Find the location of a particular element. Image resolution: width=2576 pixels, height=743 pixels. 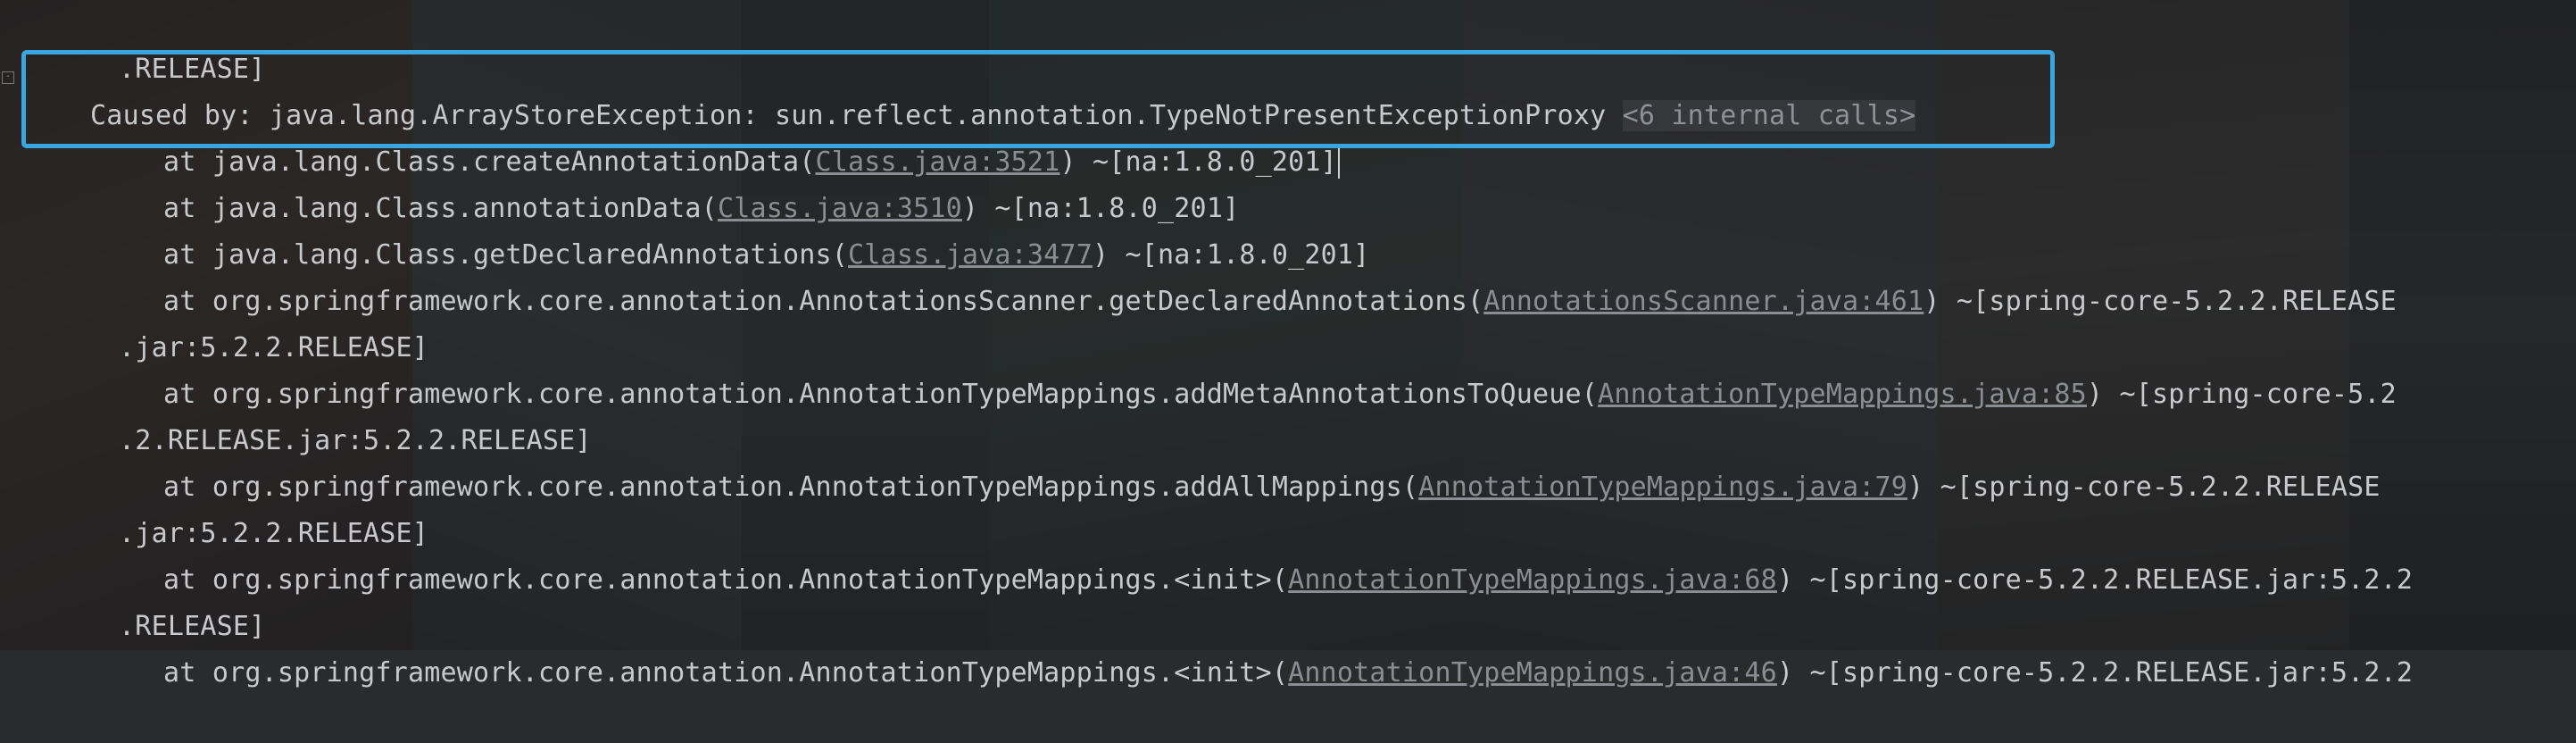

source-link: AnnotationTypeMappings.java:46 is located at coordinates (1532, 673).